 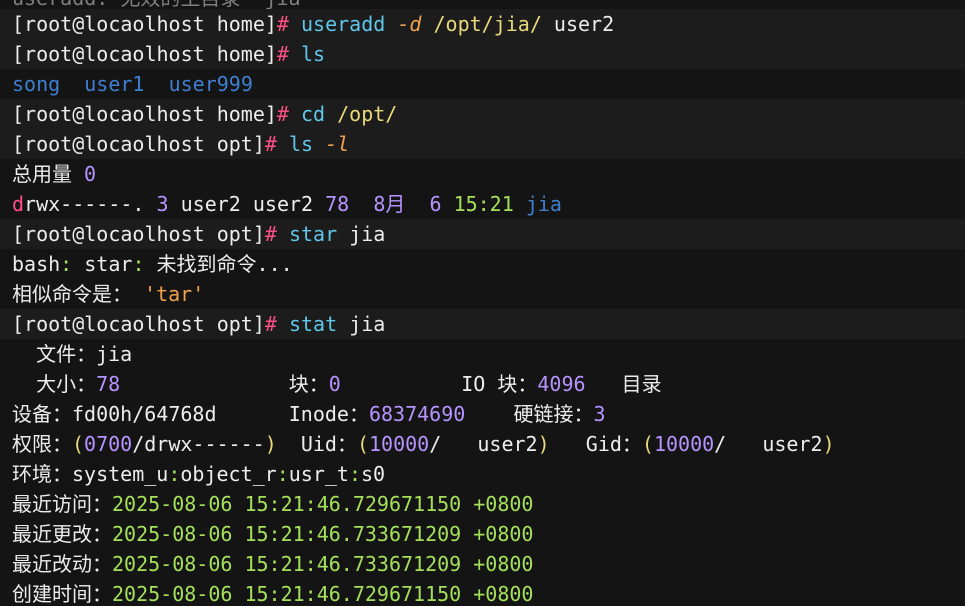 I want to click on terminal-line: song user1 user999, so click(x=482, y=84).